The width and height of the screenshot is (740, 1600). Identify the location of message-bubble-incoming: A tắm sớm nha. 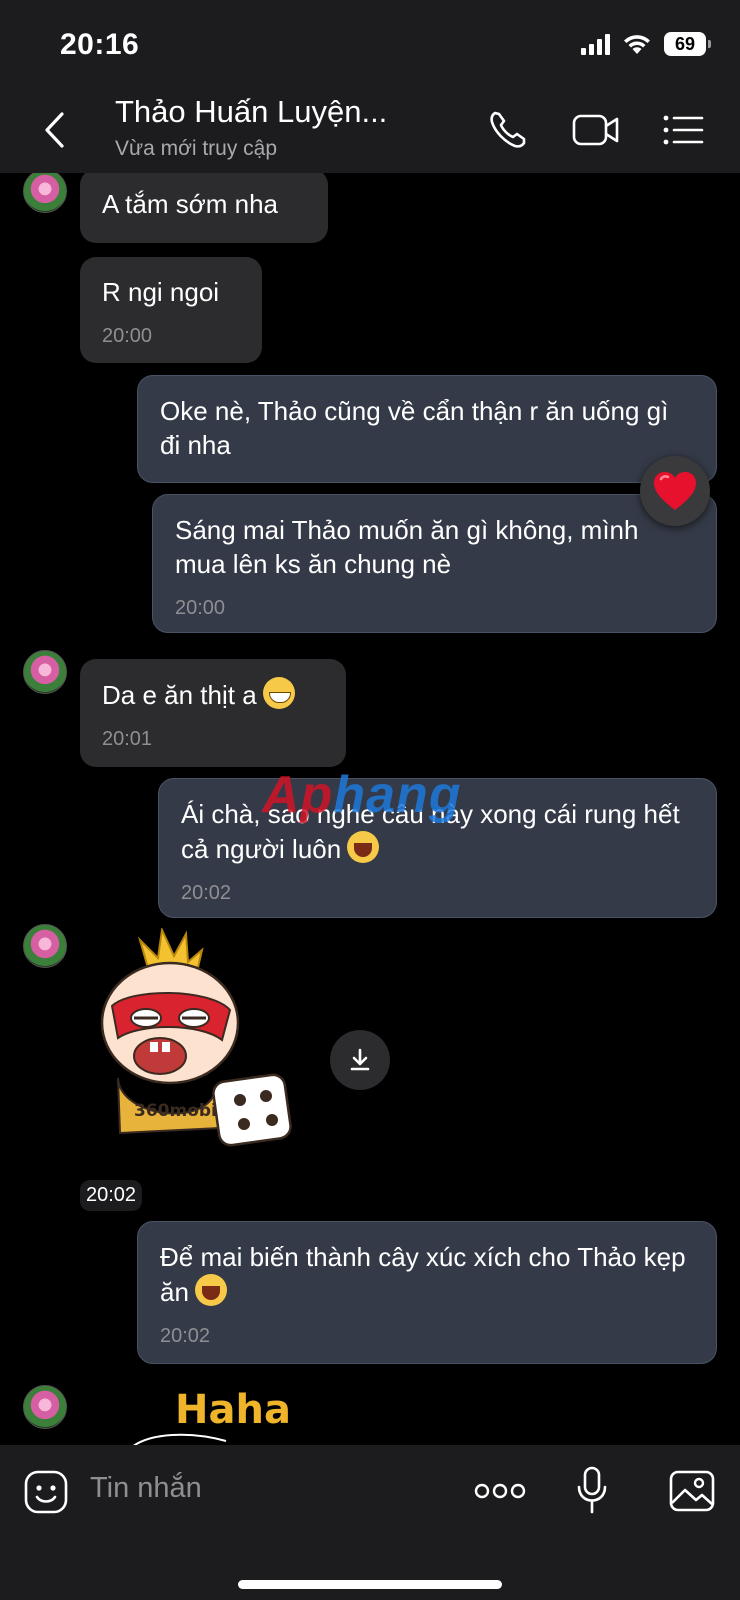
(204, 208).